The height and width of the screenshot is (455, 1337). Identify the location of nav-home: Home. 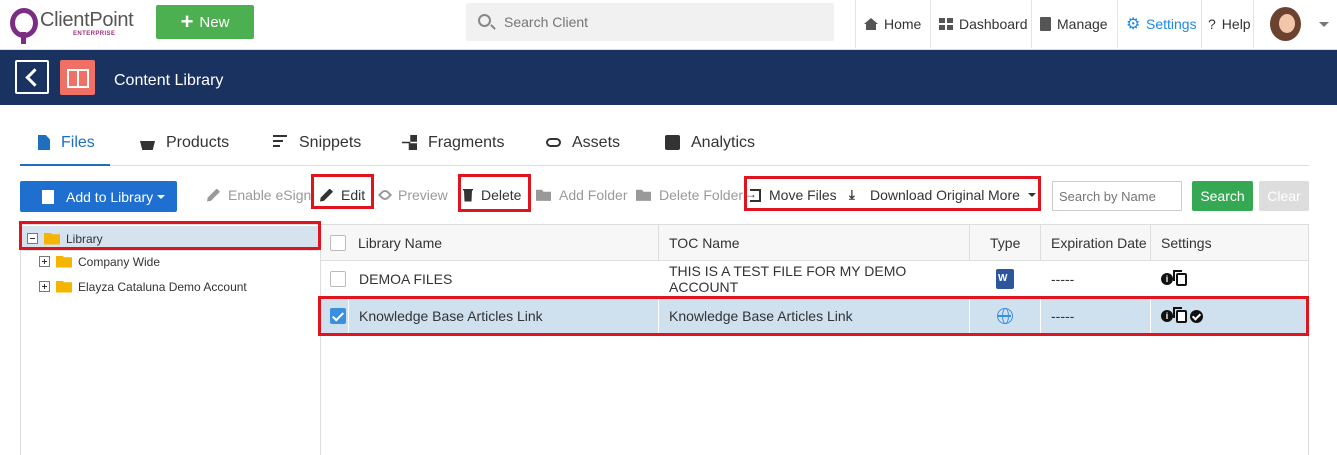
(892, 24).